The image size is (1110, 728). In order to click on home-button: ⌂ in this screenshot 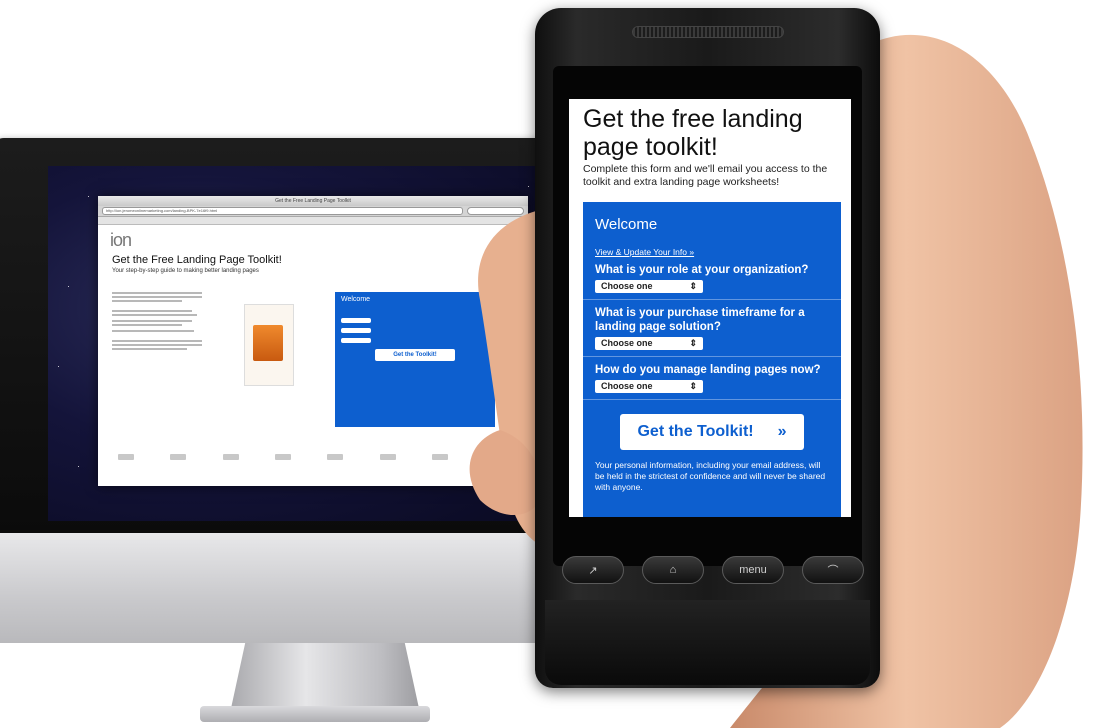, I will do `click(673, 570)`.